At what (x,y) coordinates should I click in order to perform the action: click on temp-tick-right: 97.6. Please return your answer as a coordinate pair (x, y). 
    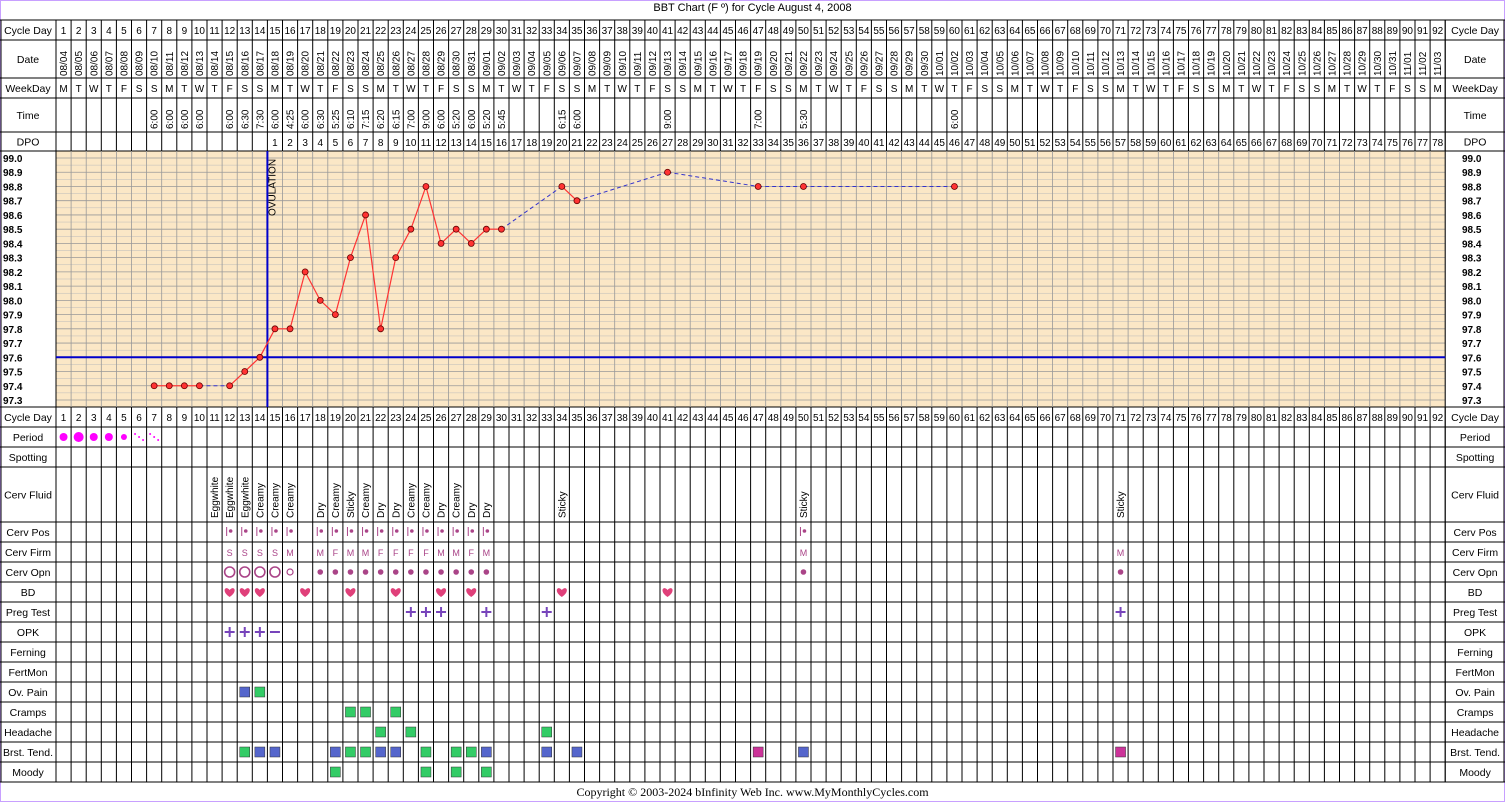
    Looking at the image, I should click on (1472, 358).